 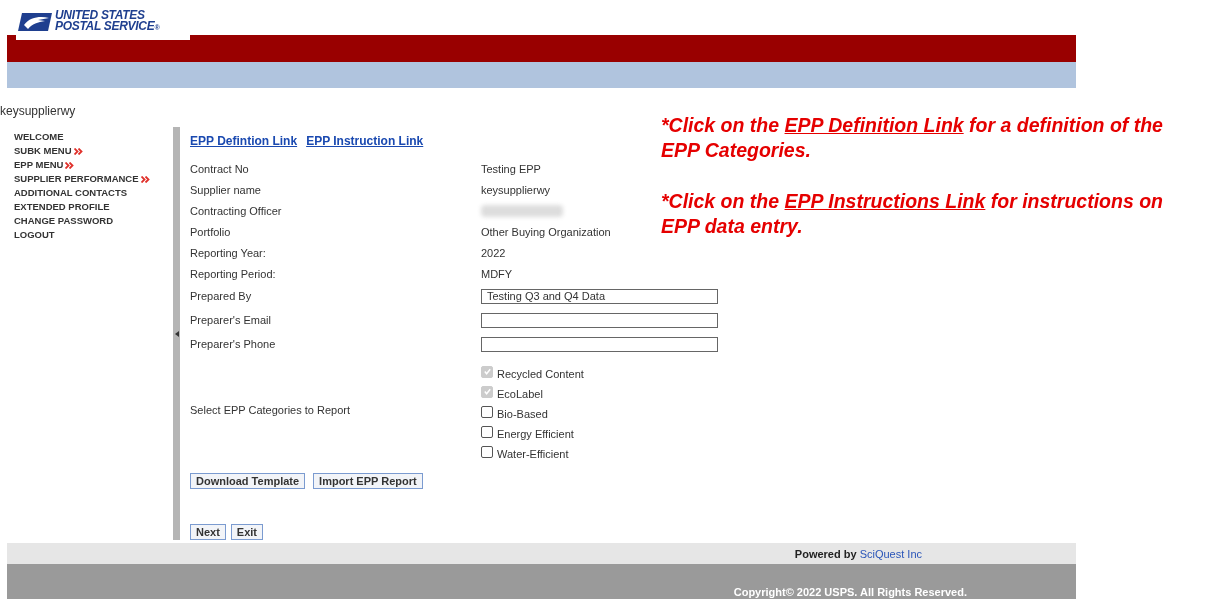 What do you see at coordinates (912, 138) in the screenshot?
I see `instruction-note: *Click on the EPP Definition Link for a definition of the EPP Categories.` at bounding box center [912, 138].